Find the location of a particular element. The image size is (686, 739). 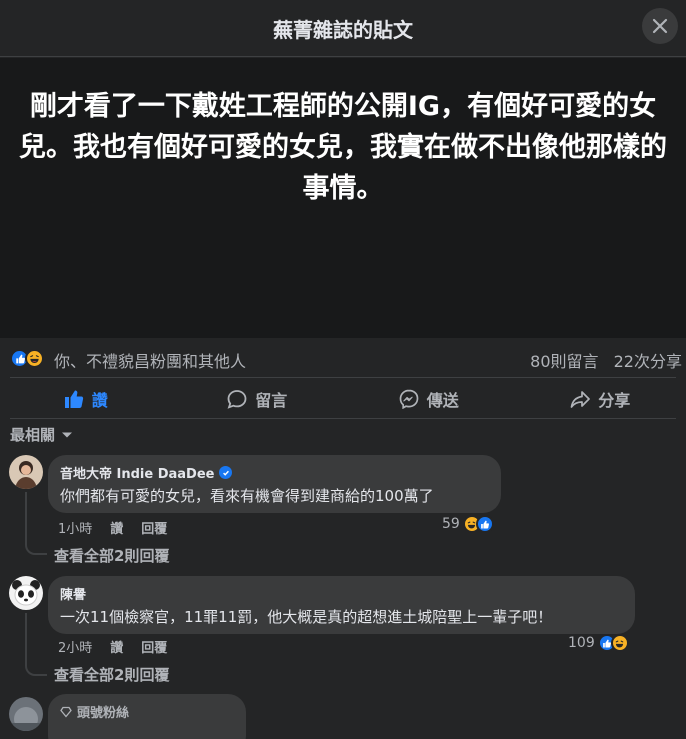

like-button: 讚 is located at coordinates (86, 399).